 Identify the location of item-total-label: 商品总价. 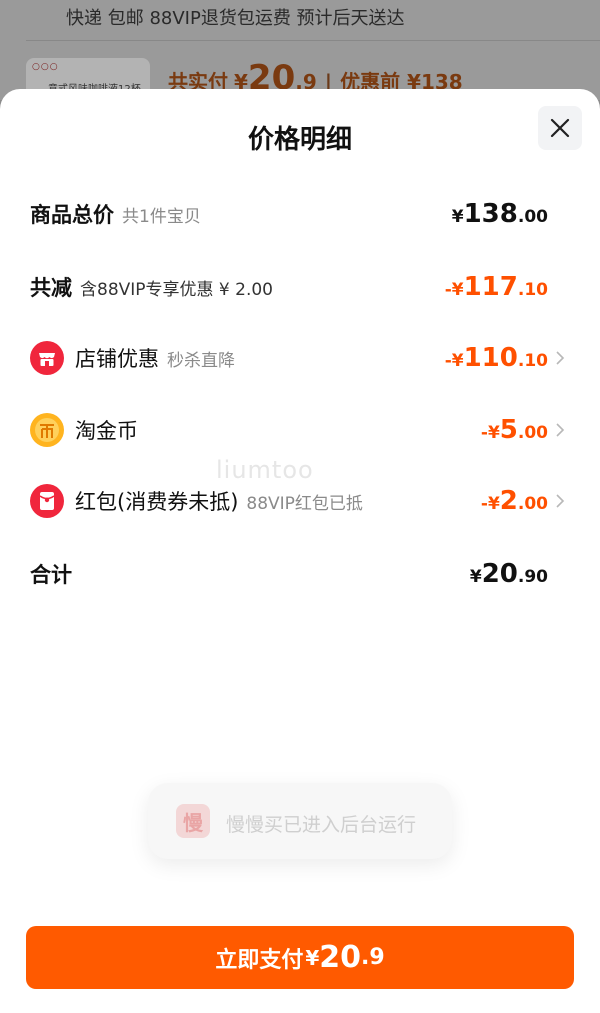
(72, 215).